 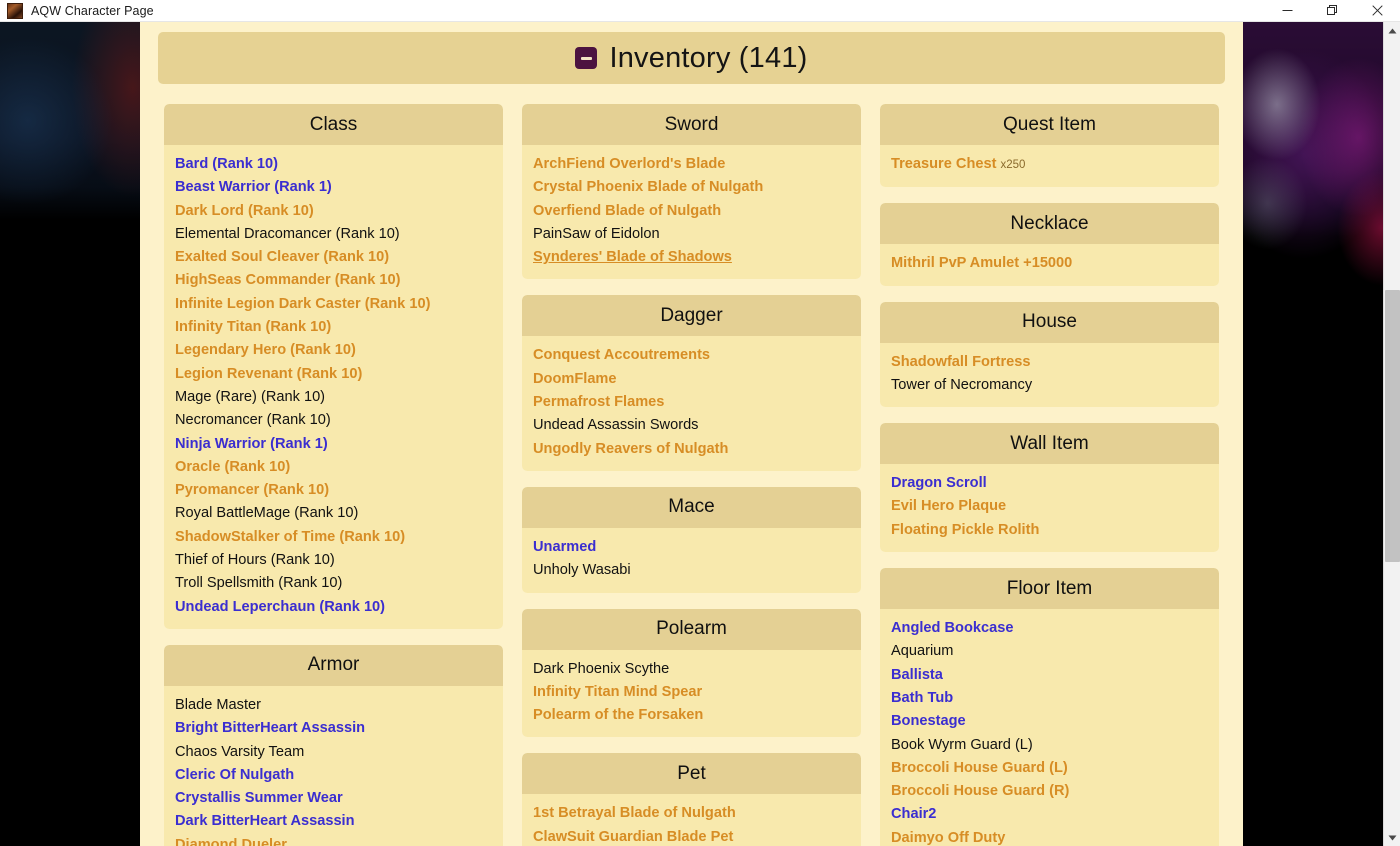 What do you see at coordinates (691, 164) in the screenshot?
I see `inventory-item: ArchFiend Overlord's Blade` at bounding box center [691, 164].